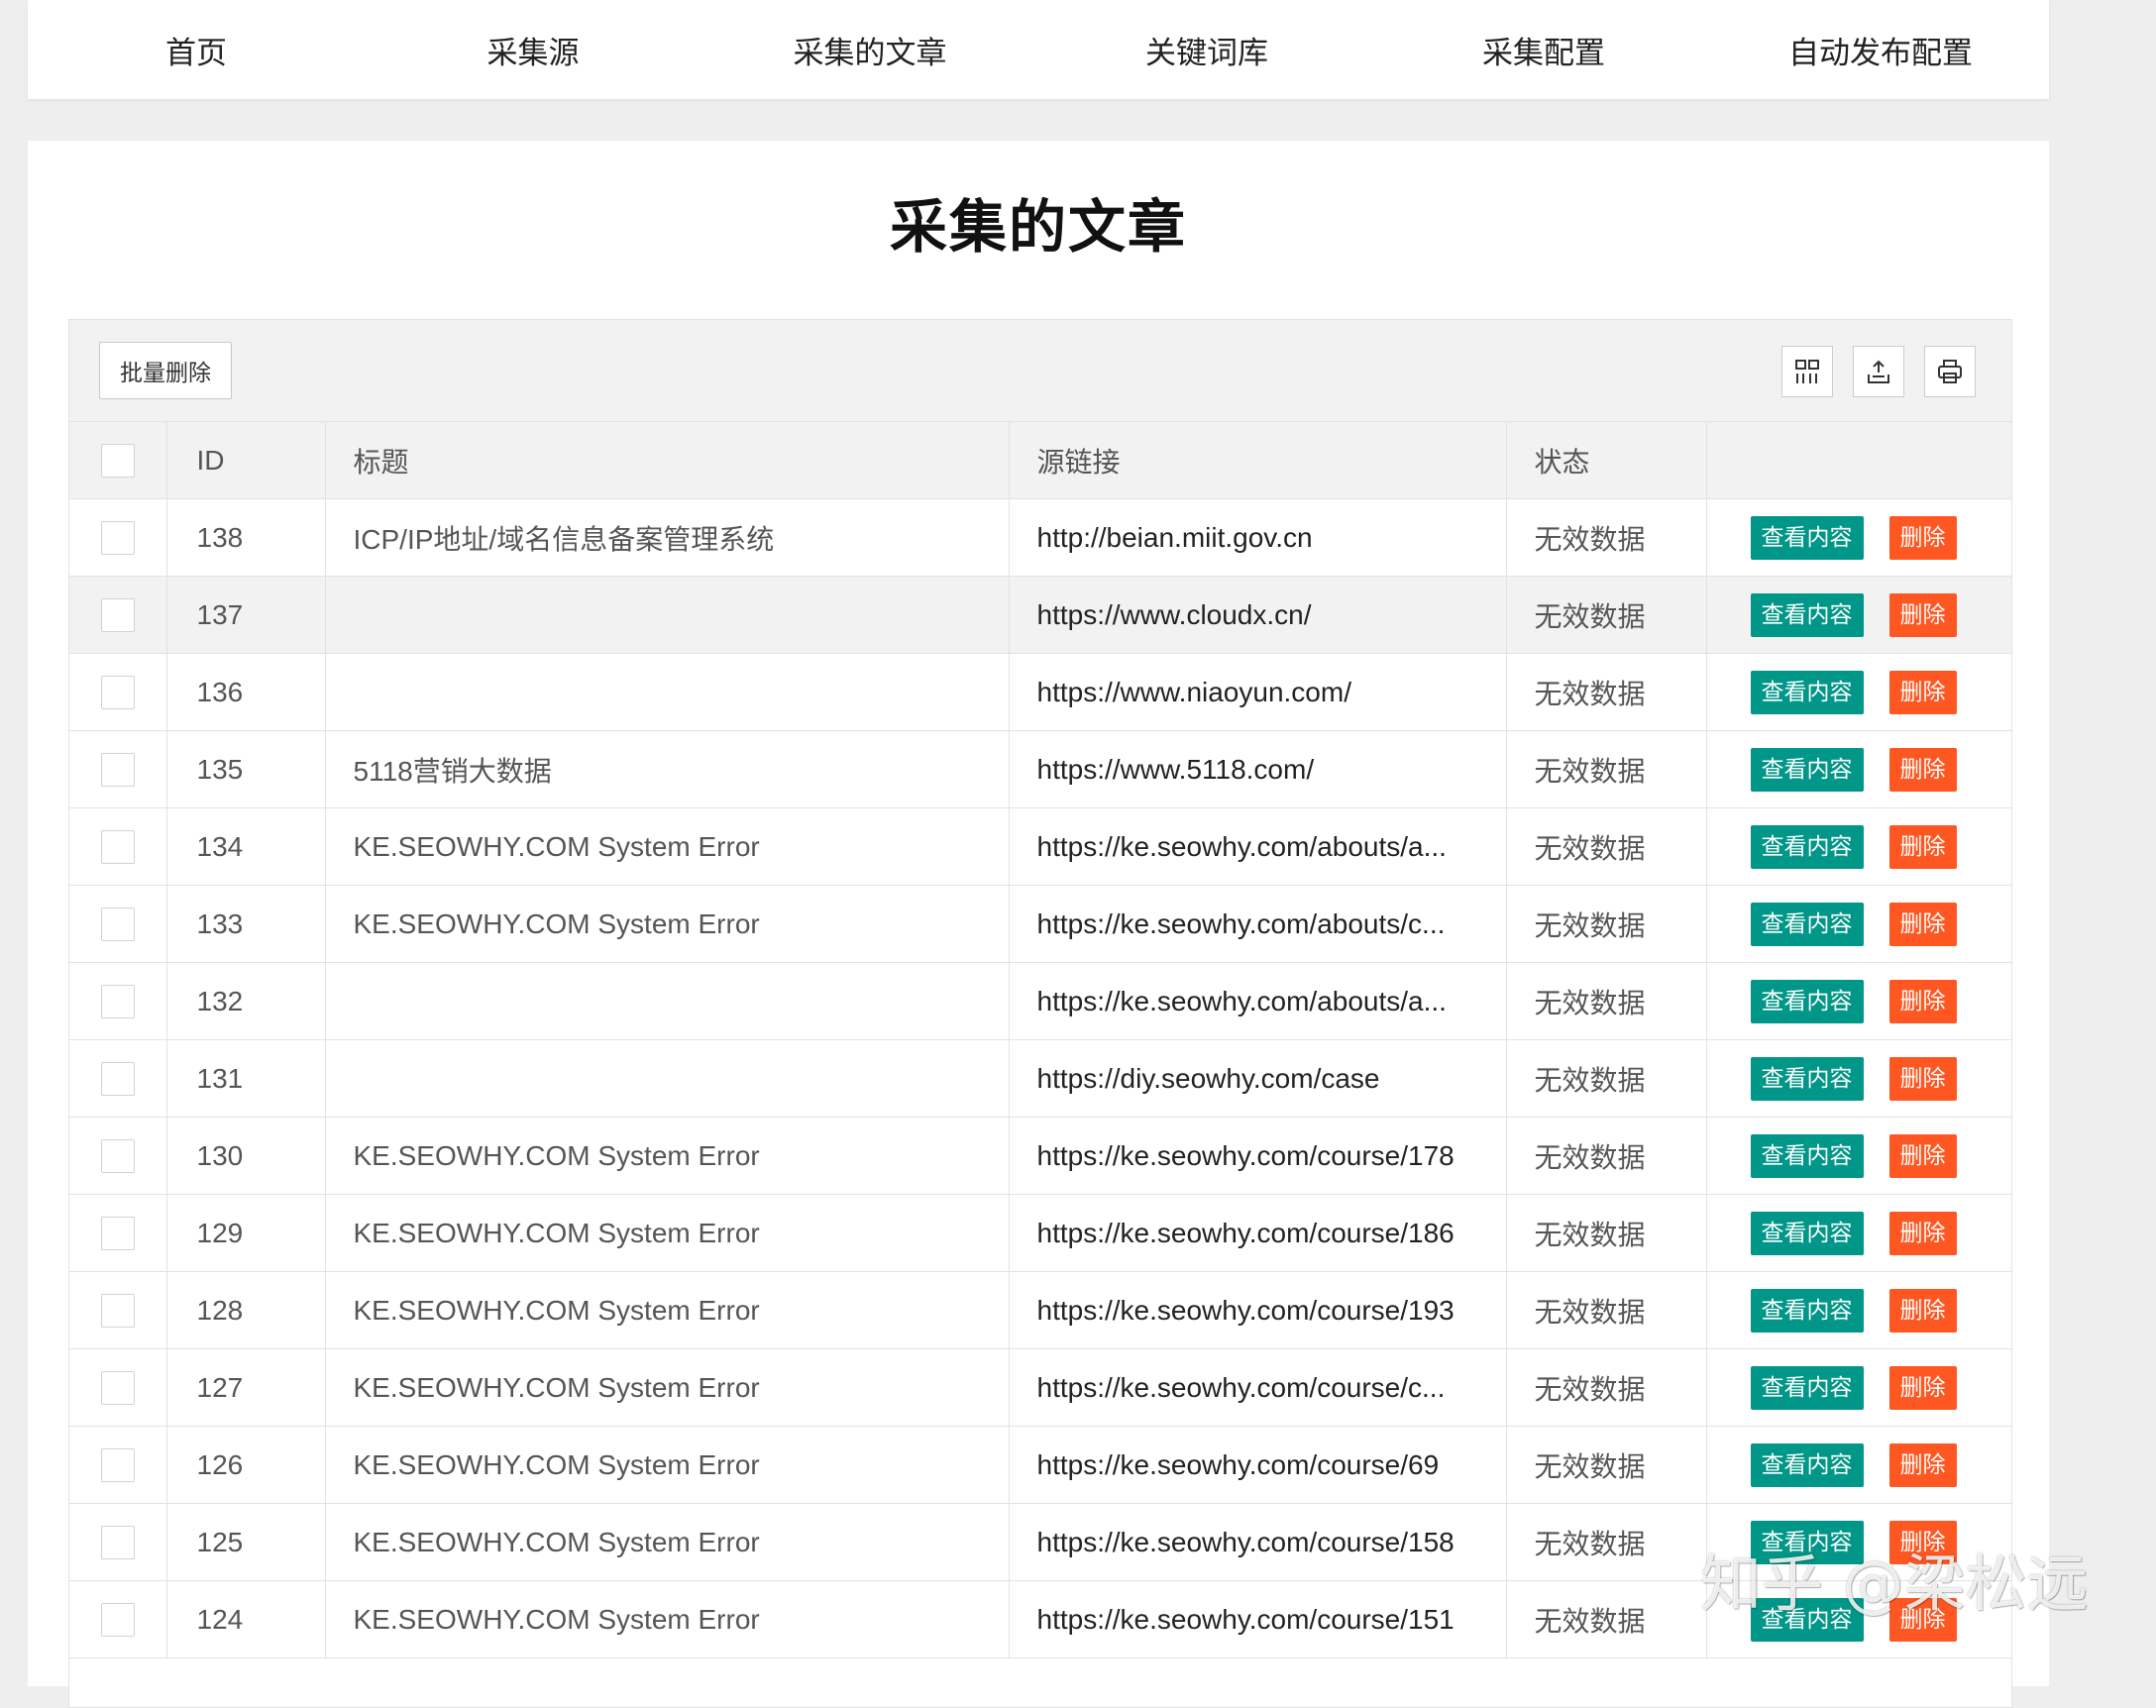 This screenshot has width=2156, height=1708. Describe the element at coordinates (1207, 49) in the screenshot. I see `nav-item-keywords: 关键词库` at that location.